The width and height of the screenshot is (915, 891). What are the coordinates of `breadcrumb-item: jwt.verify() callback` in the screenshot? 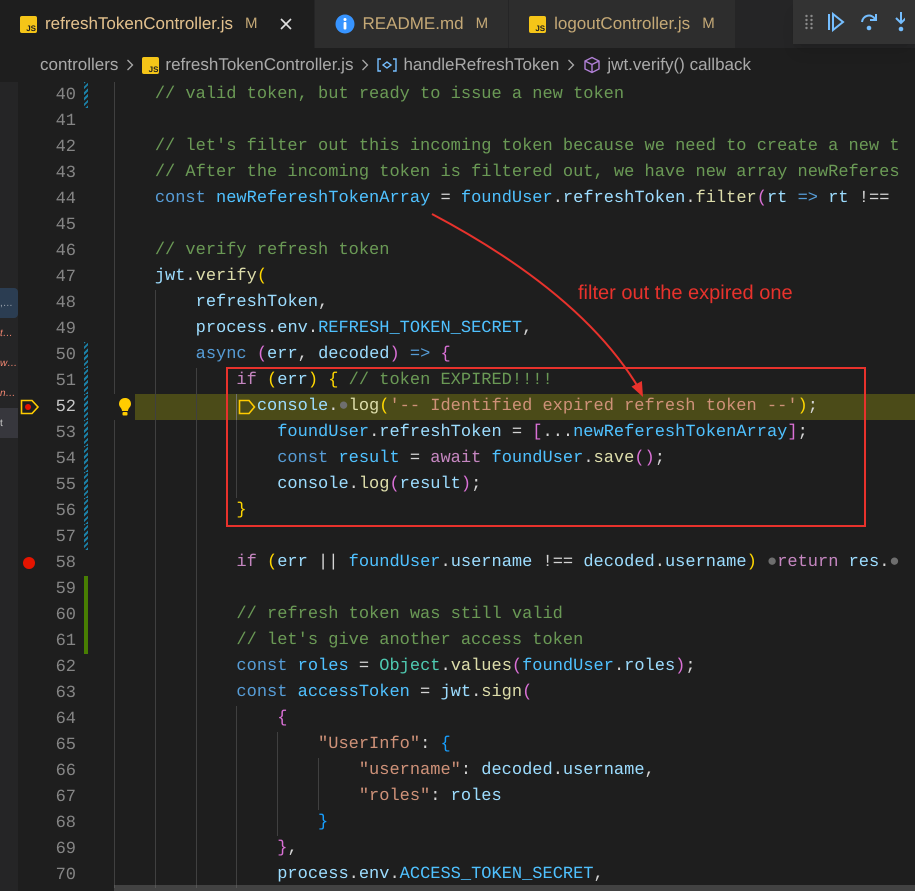 It's located at (679, 65).